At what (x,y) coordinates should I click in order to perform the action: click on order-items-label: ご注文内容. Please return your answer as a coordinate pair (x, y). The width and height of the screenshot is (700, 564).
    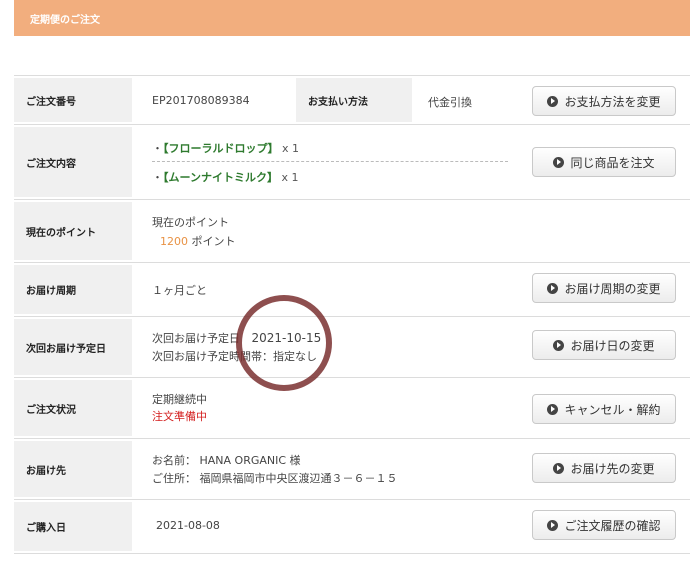
    Looking at the image, I should click on (73, 162).